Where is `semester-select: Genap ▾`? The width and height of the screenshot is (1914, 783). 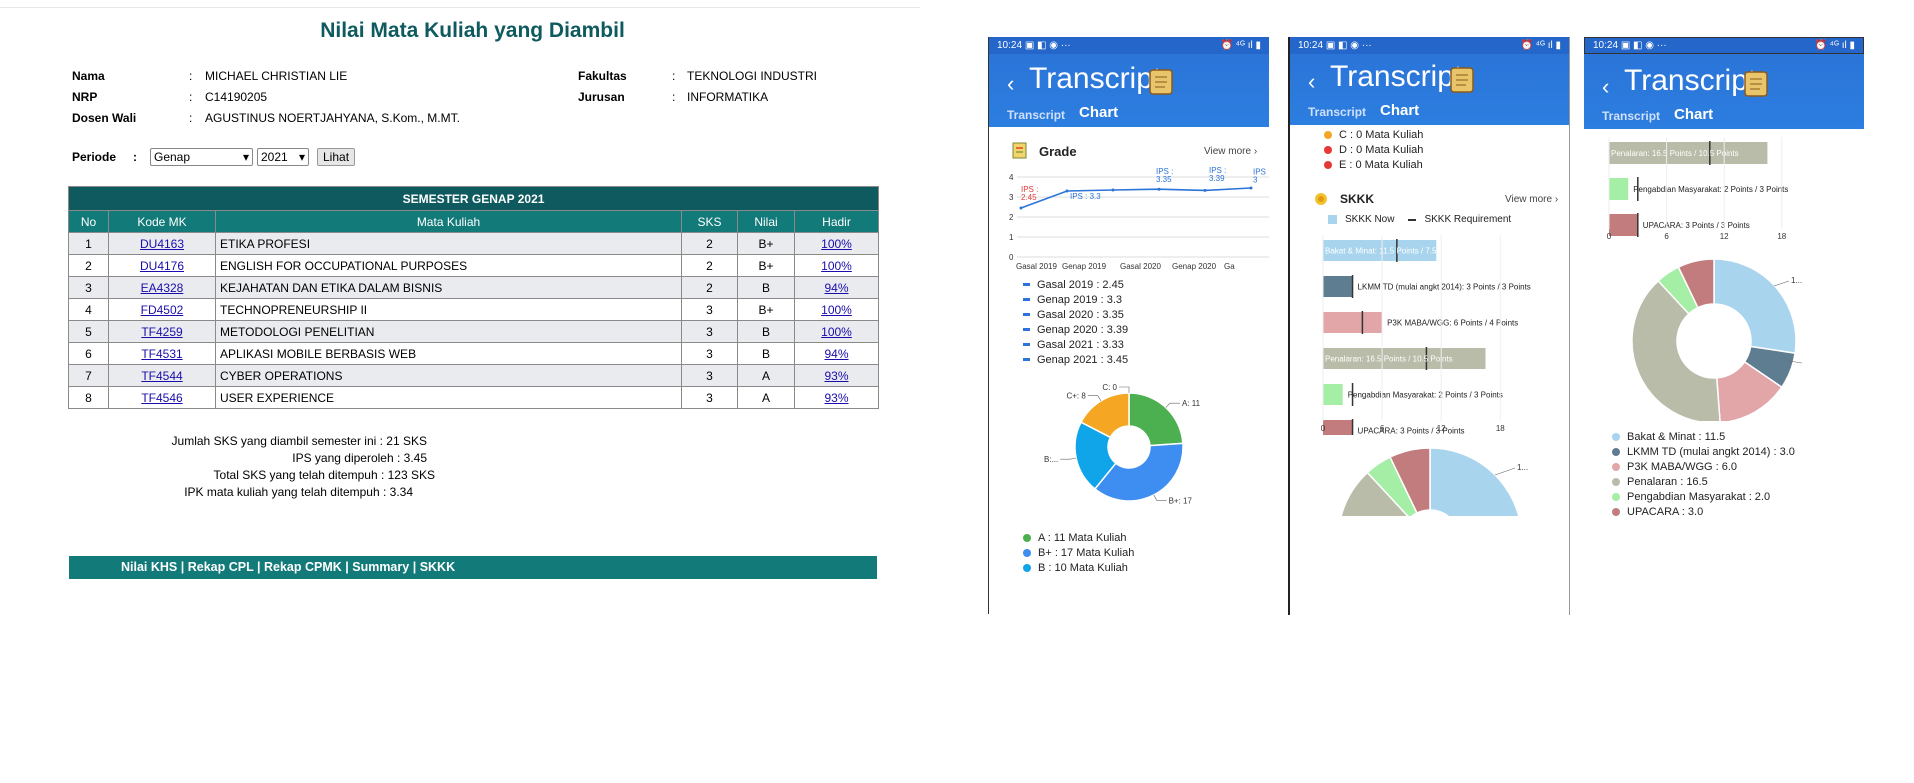 semester-select: Genap ▾ is located at coordinates (201, 157).